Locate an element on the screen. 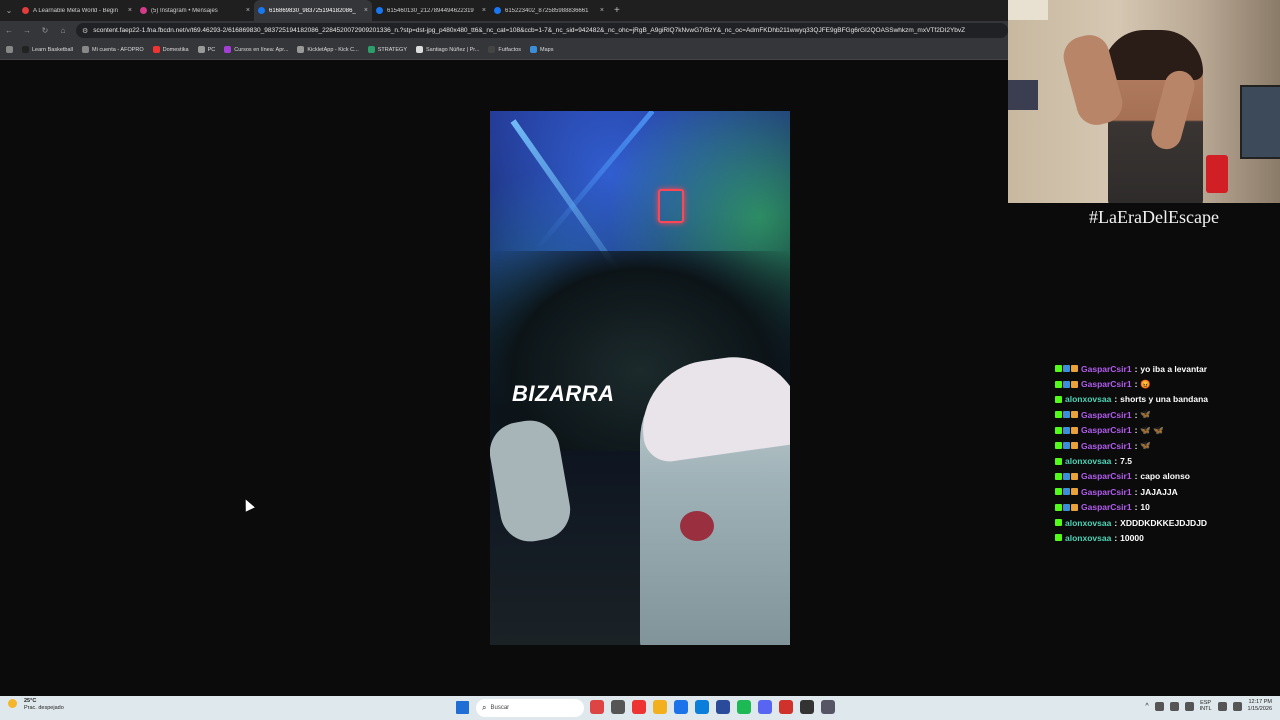 Image resolution: width=1280 pixels, height=720 pixels. tab-search-icon: ⌄ is located at coordinates (9, 10).